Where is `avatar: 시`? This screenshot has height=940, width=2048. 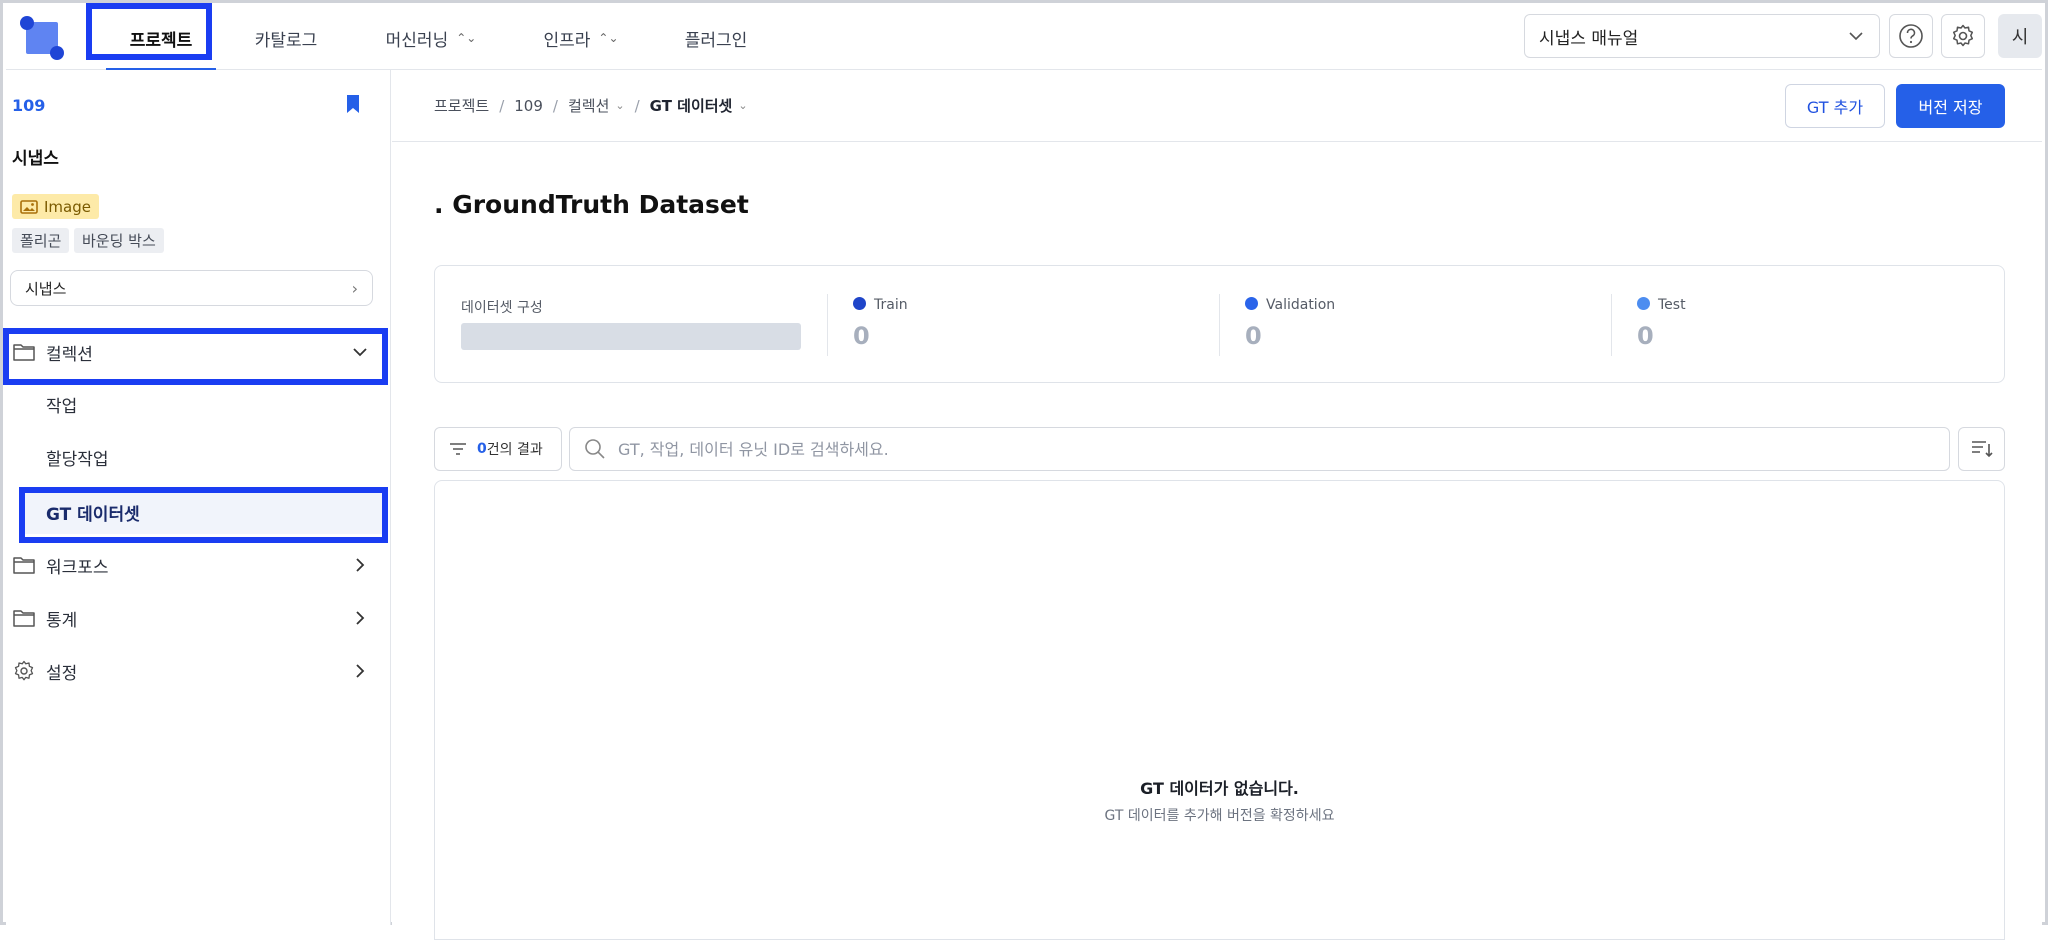
avatar: 시 is located at coordinates (2020, 36).